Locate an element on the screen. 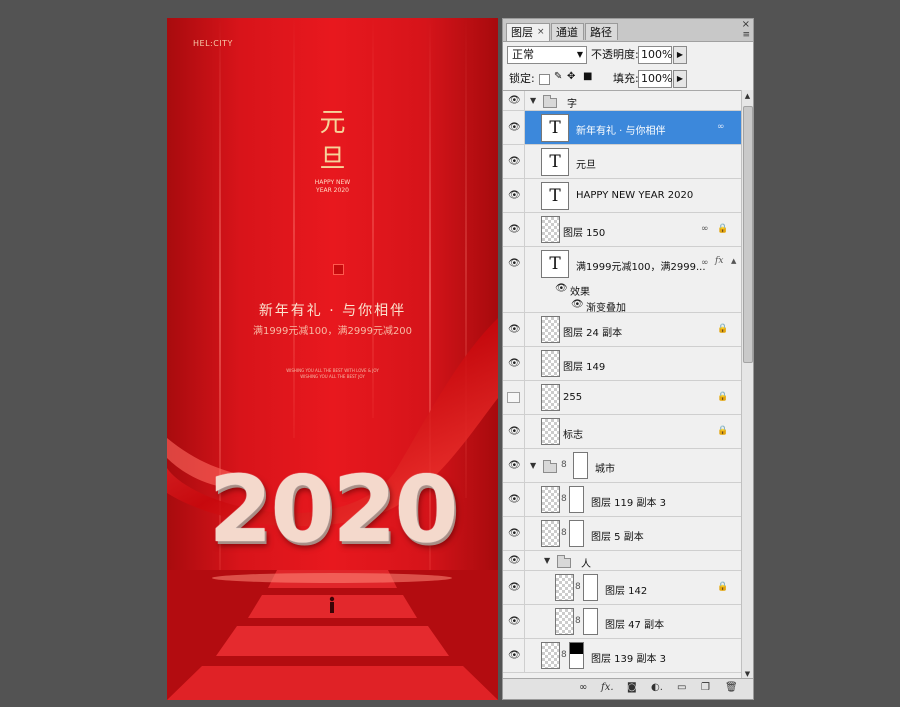 The image size is (900, 707). fx-icon: fx. is located at coordinates (607, 687).